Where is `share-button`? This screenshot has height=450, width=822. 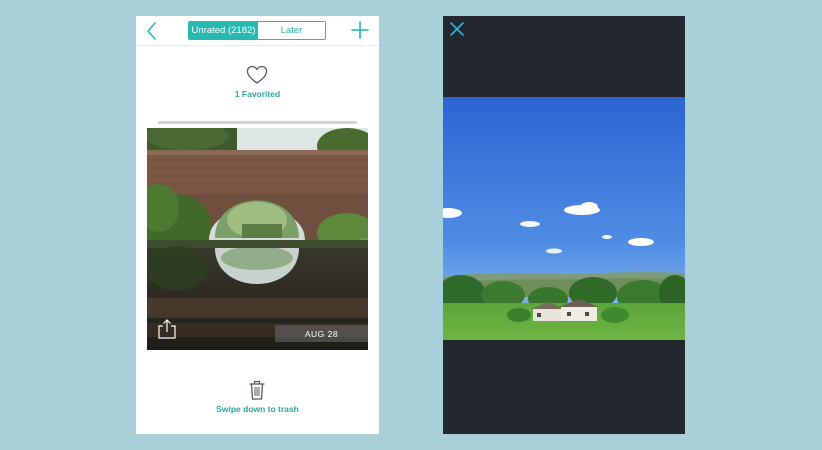
share-button is located at coordinates (167, 329).